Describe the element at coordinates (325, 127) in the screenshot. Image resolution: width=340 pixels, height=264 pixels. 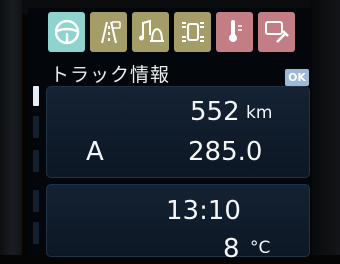
I see `right-bezel` at that location.